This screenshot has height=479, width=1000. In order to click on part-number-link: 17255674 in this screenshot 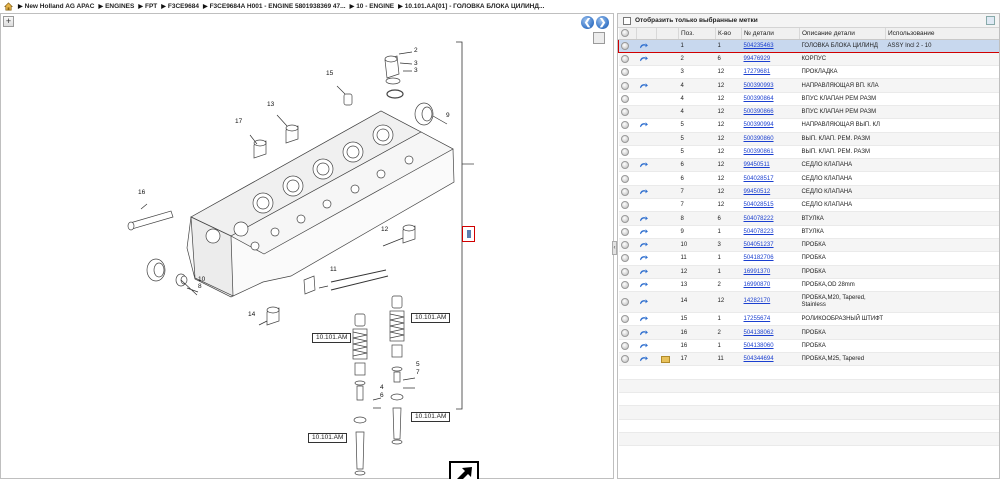, I will do `click(757, 319)`.